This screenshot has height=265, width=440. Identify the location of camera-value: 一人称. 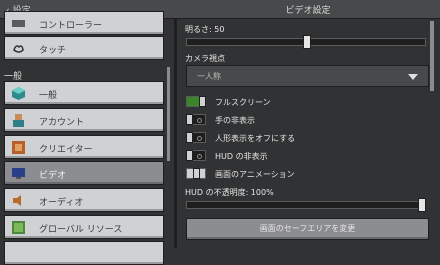
(209, 76).